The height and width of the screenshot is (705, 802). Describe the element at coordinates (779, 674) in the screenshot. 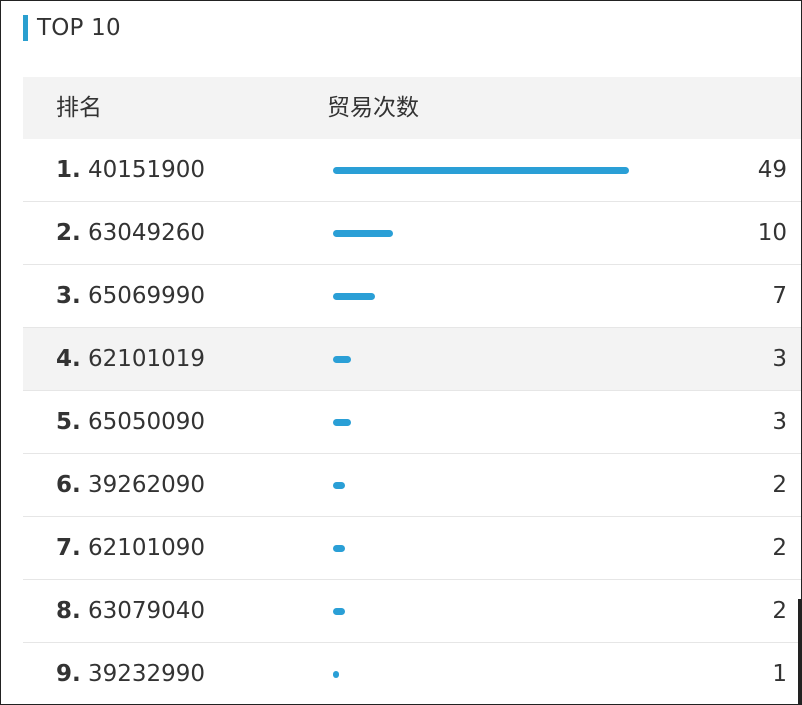

I see `trade-count-value: 1` at that location.